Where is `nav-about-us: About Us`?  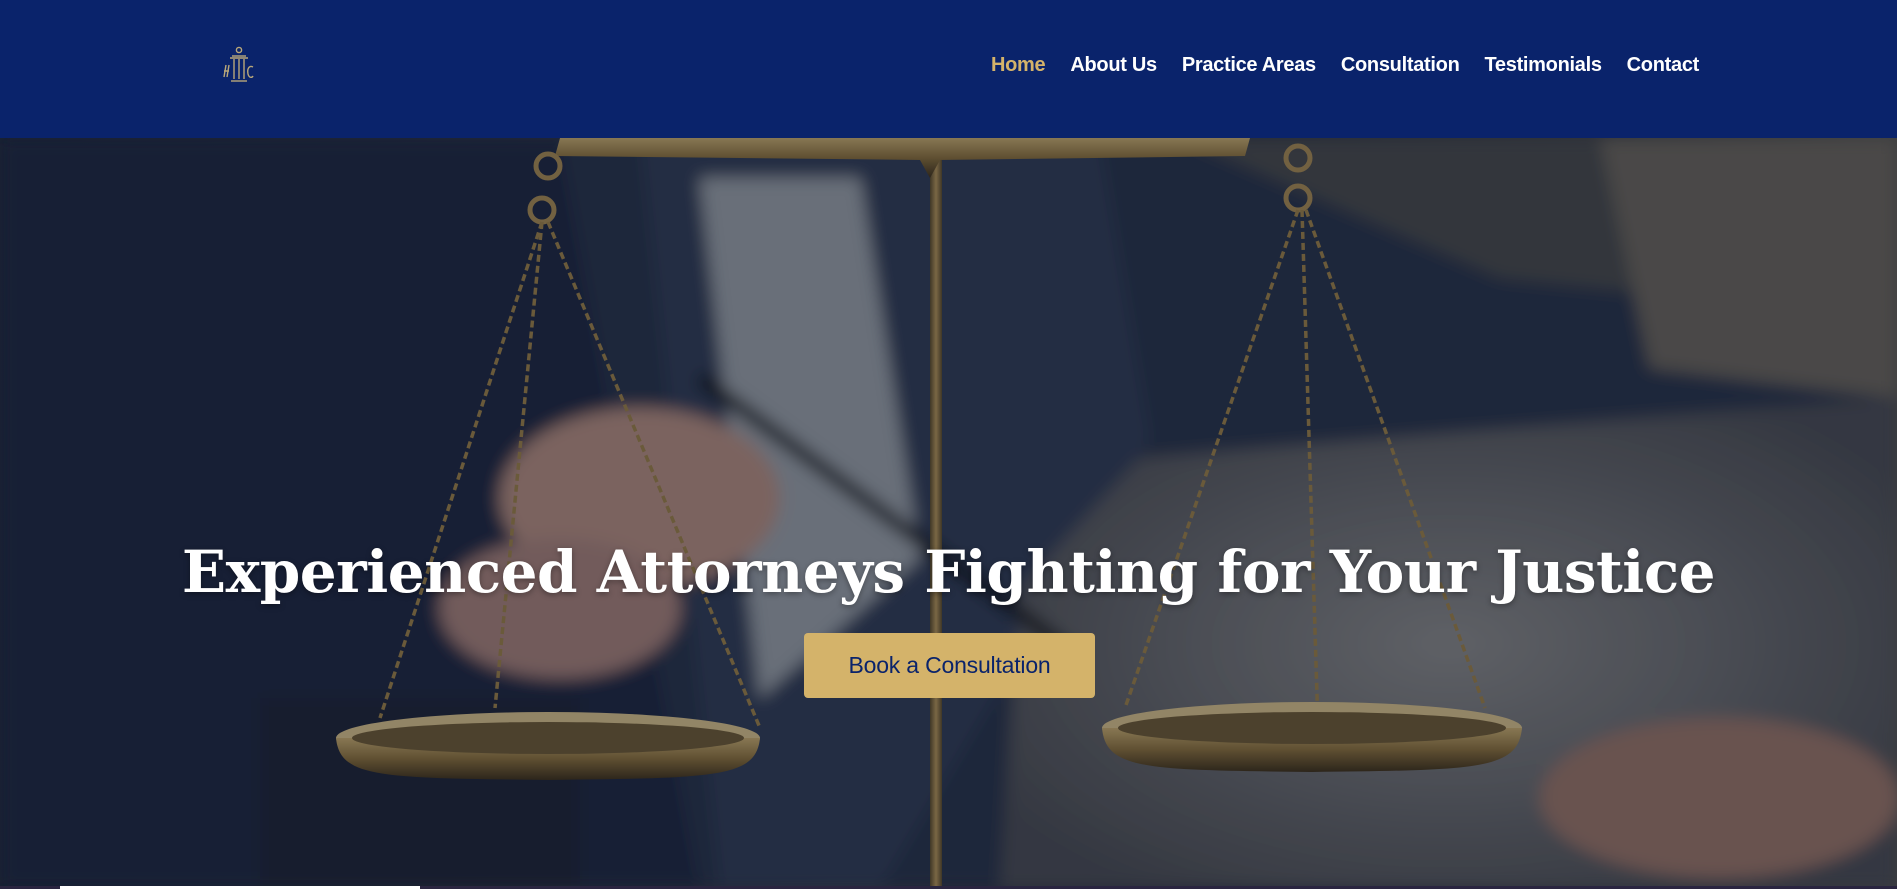
nav-about-us: About Us is located at coordinates (1113, 65).